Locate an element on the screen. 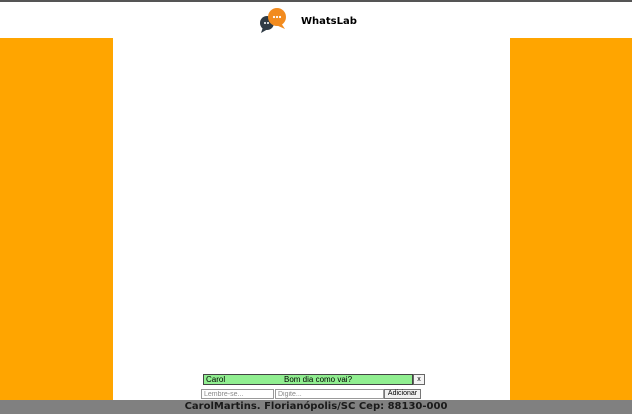  name-input is located at coordinates (237, 394).